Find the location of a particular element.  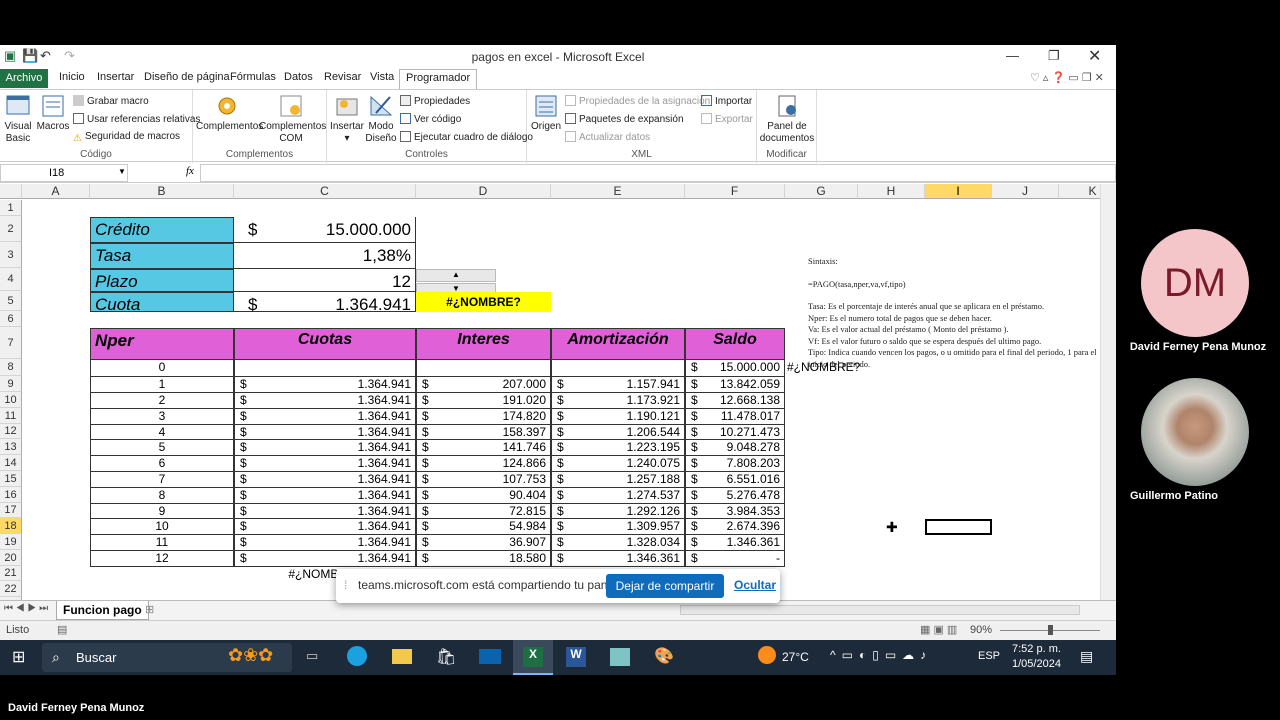

table-cell: 18.580 is located at coordinates (483, 559).